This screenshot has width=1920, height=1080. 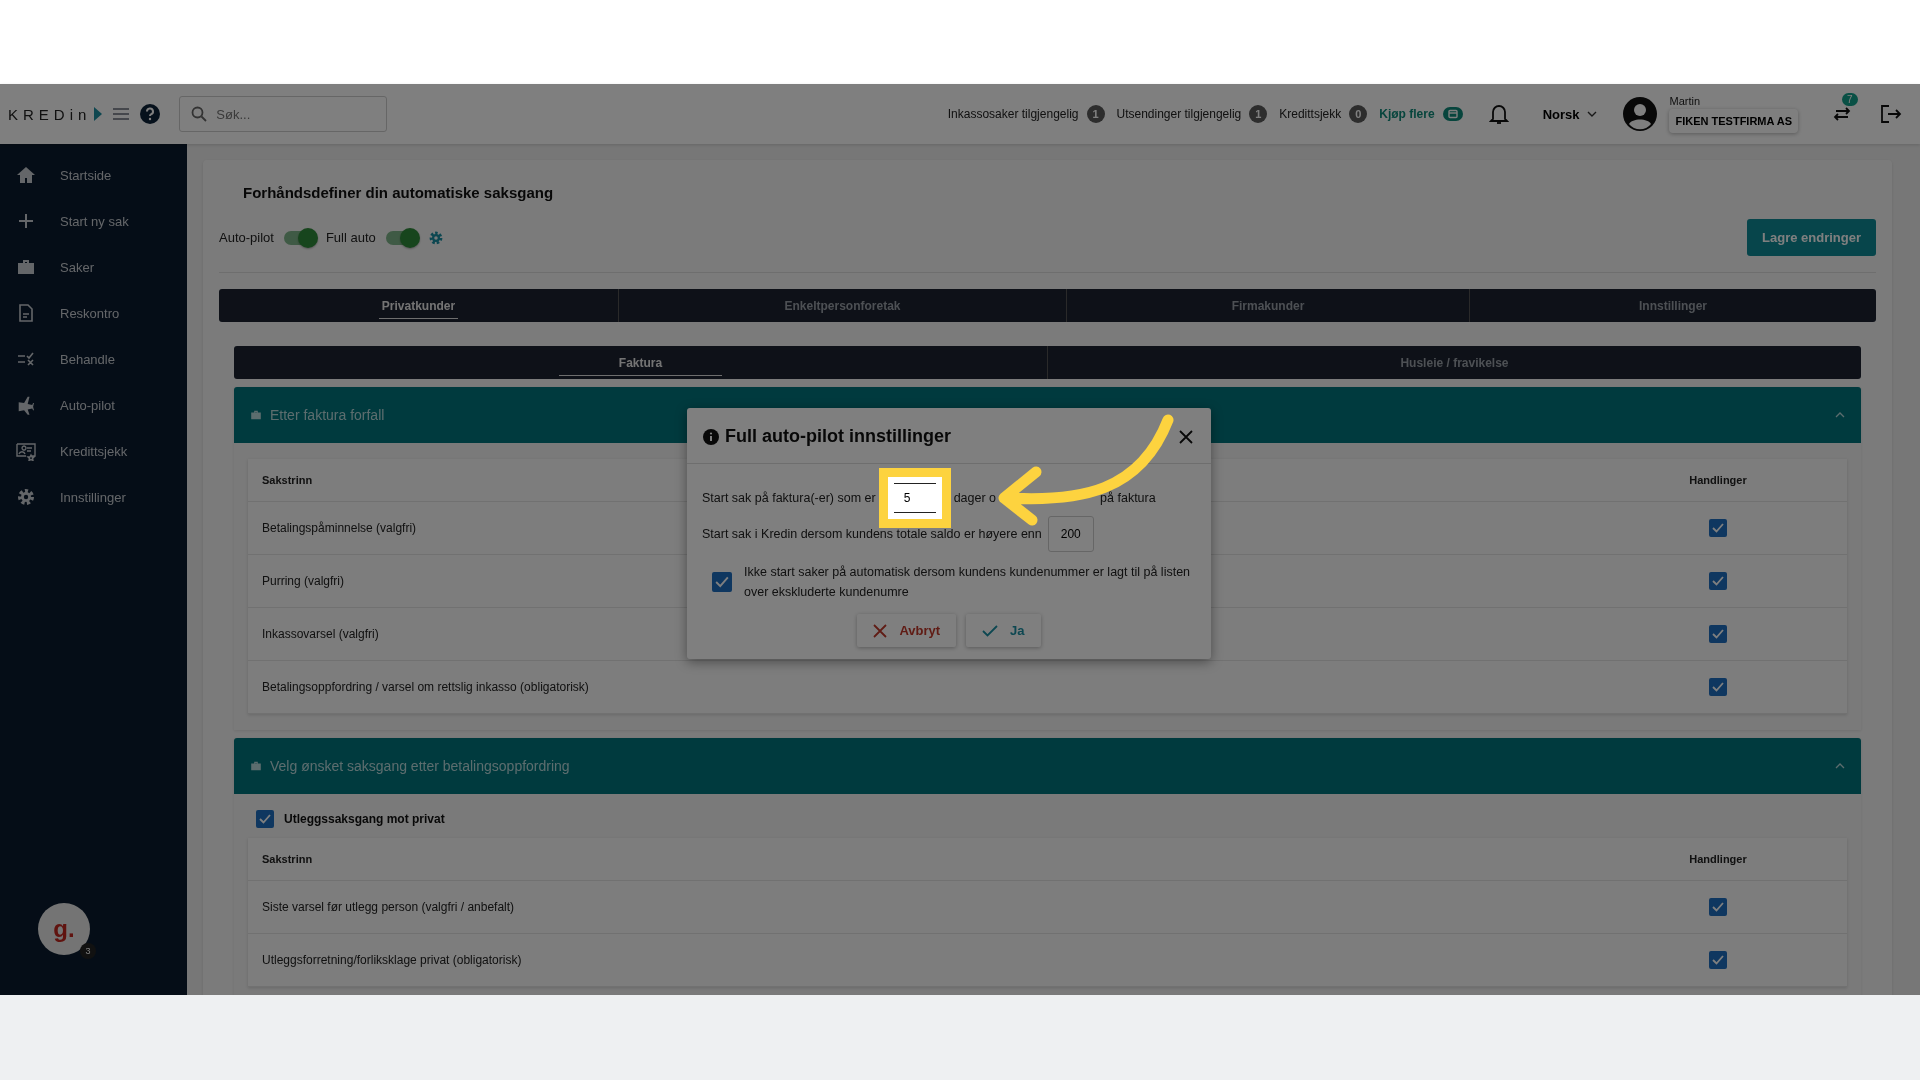 I want to click on field-label: dager o, so click(x=975, y=498).